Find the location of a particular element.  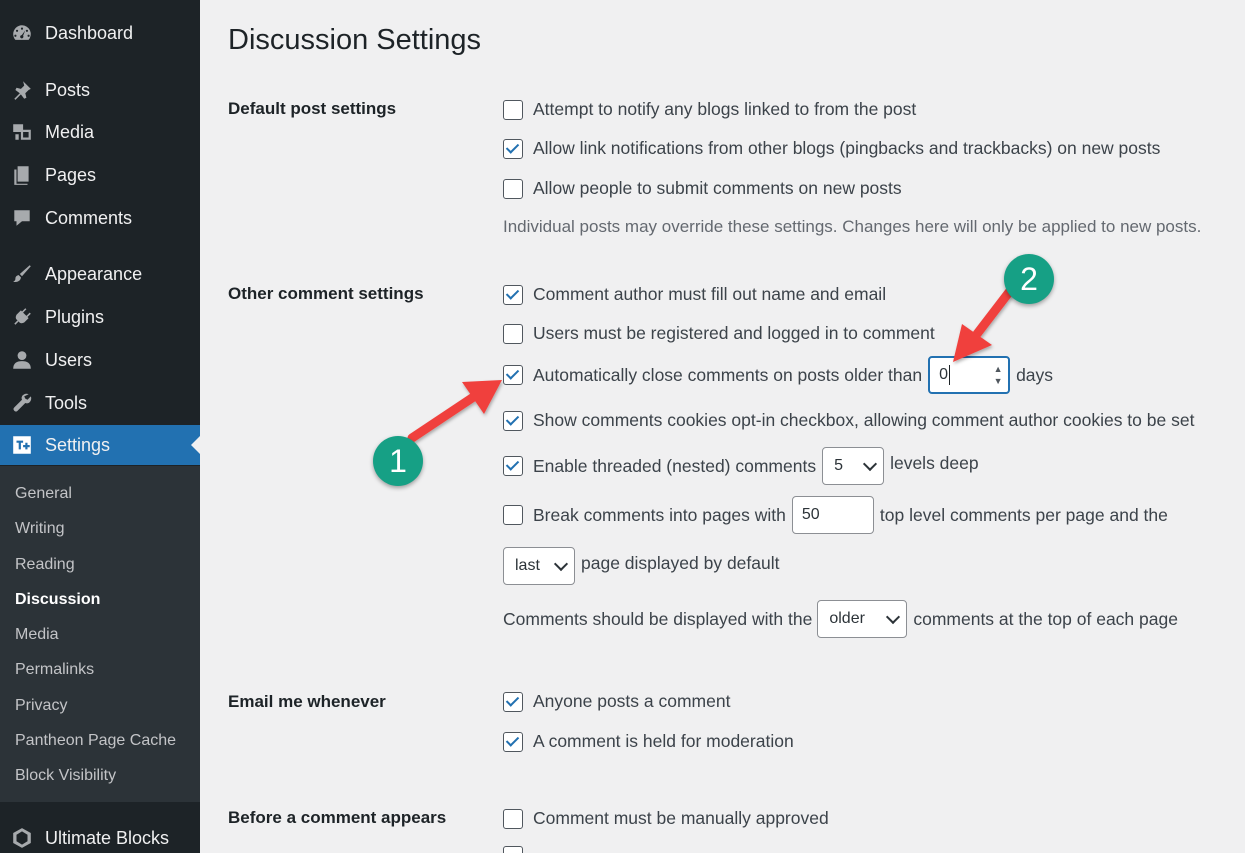

blocks-icon is located at coordinates (22, 838).